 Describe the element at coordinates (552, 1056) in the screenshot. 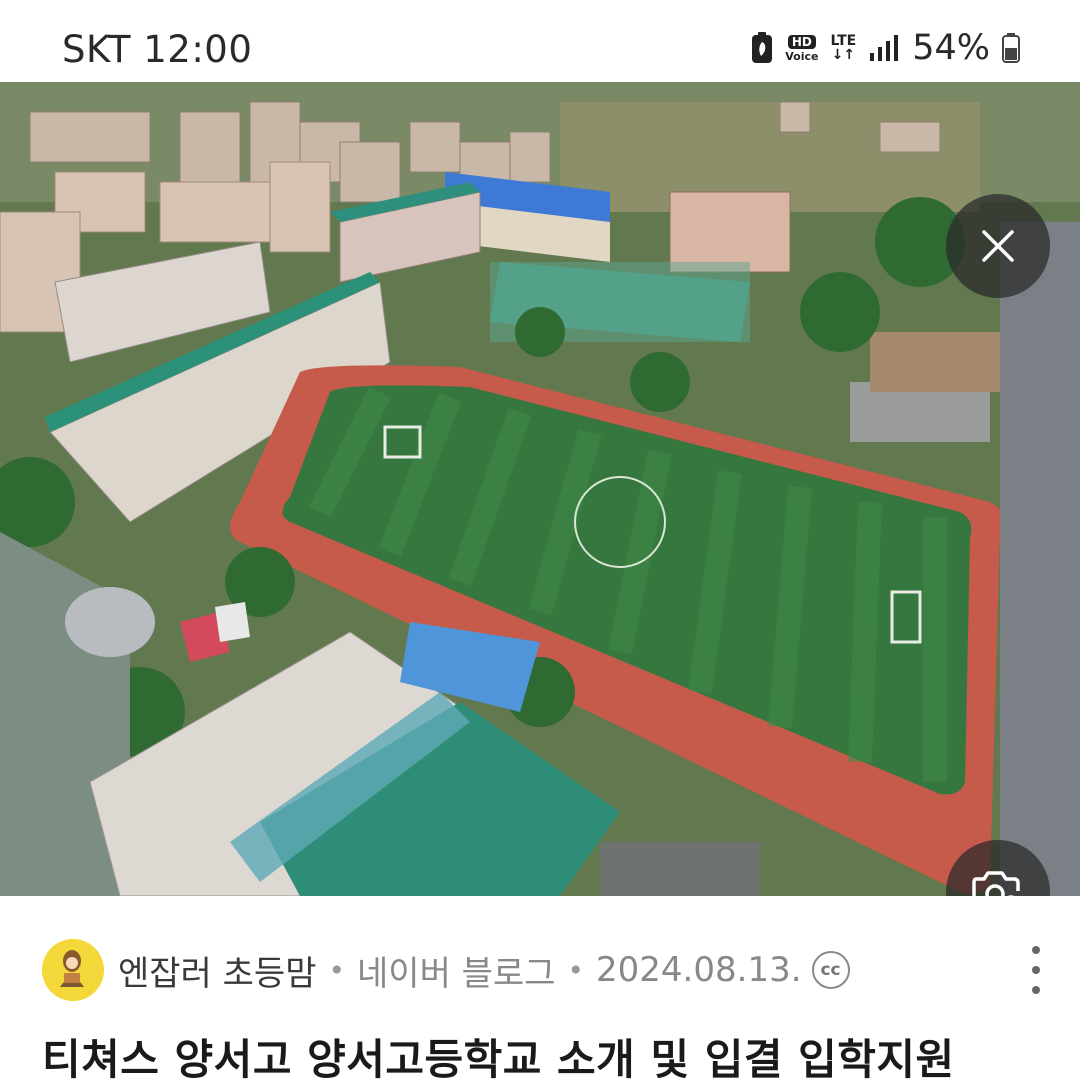

I see `result-title: 티쳐스 양서고 양서고등학교 소개 및 입결 입학지원` at that location.